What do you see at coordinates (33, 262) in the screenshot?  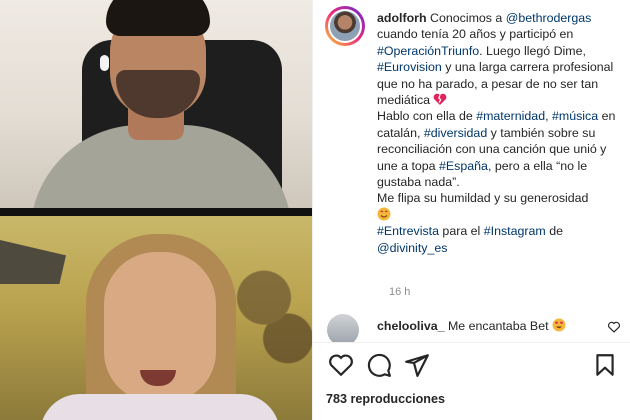 I see `lamp-shape` at bounding box center [33, 262].